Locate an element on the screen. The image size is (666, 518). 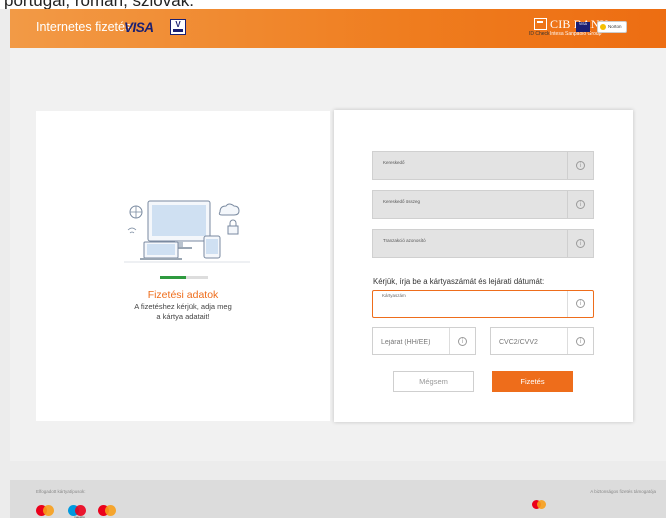
step-description-line: a kártya adatait! is located at coordinates (183, 316).